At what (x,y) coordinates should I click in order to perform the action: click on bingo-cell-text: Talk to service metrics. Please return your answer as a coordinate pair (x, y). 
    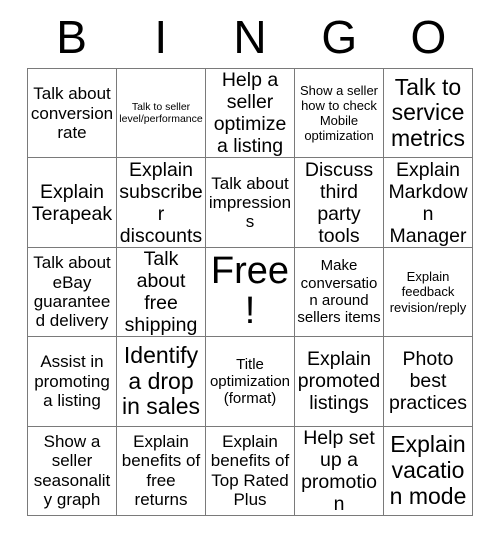
    Looking at the image, I should click on (428, 112).